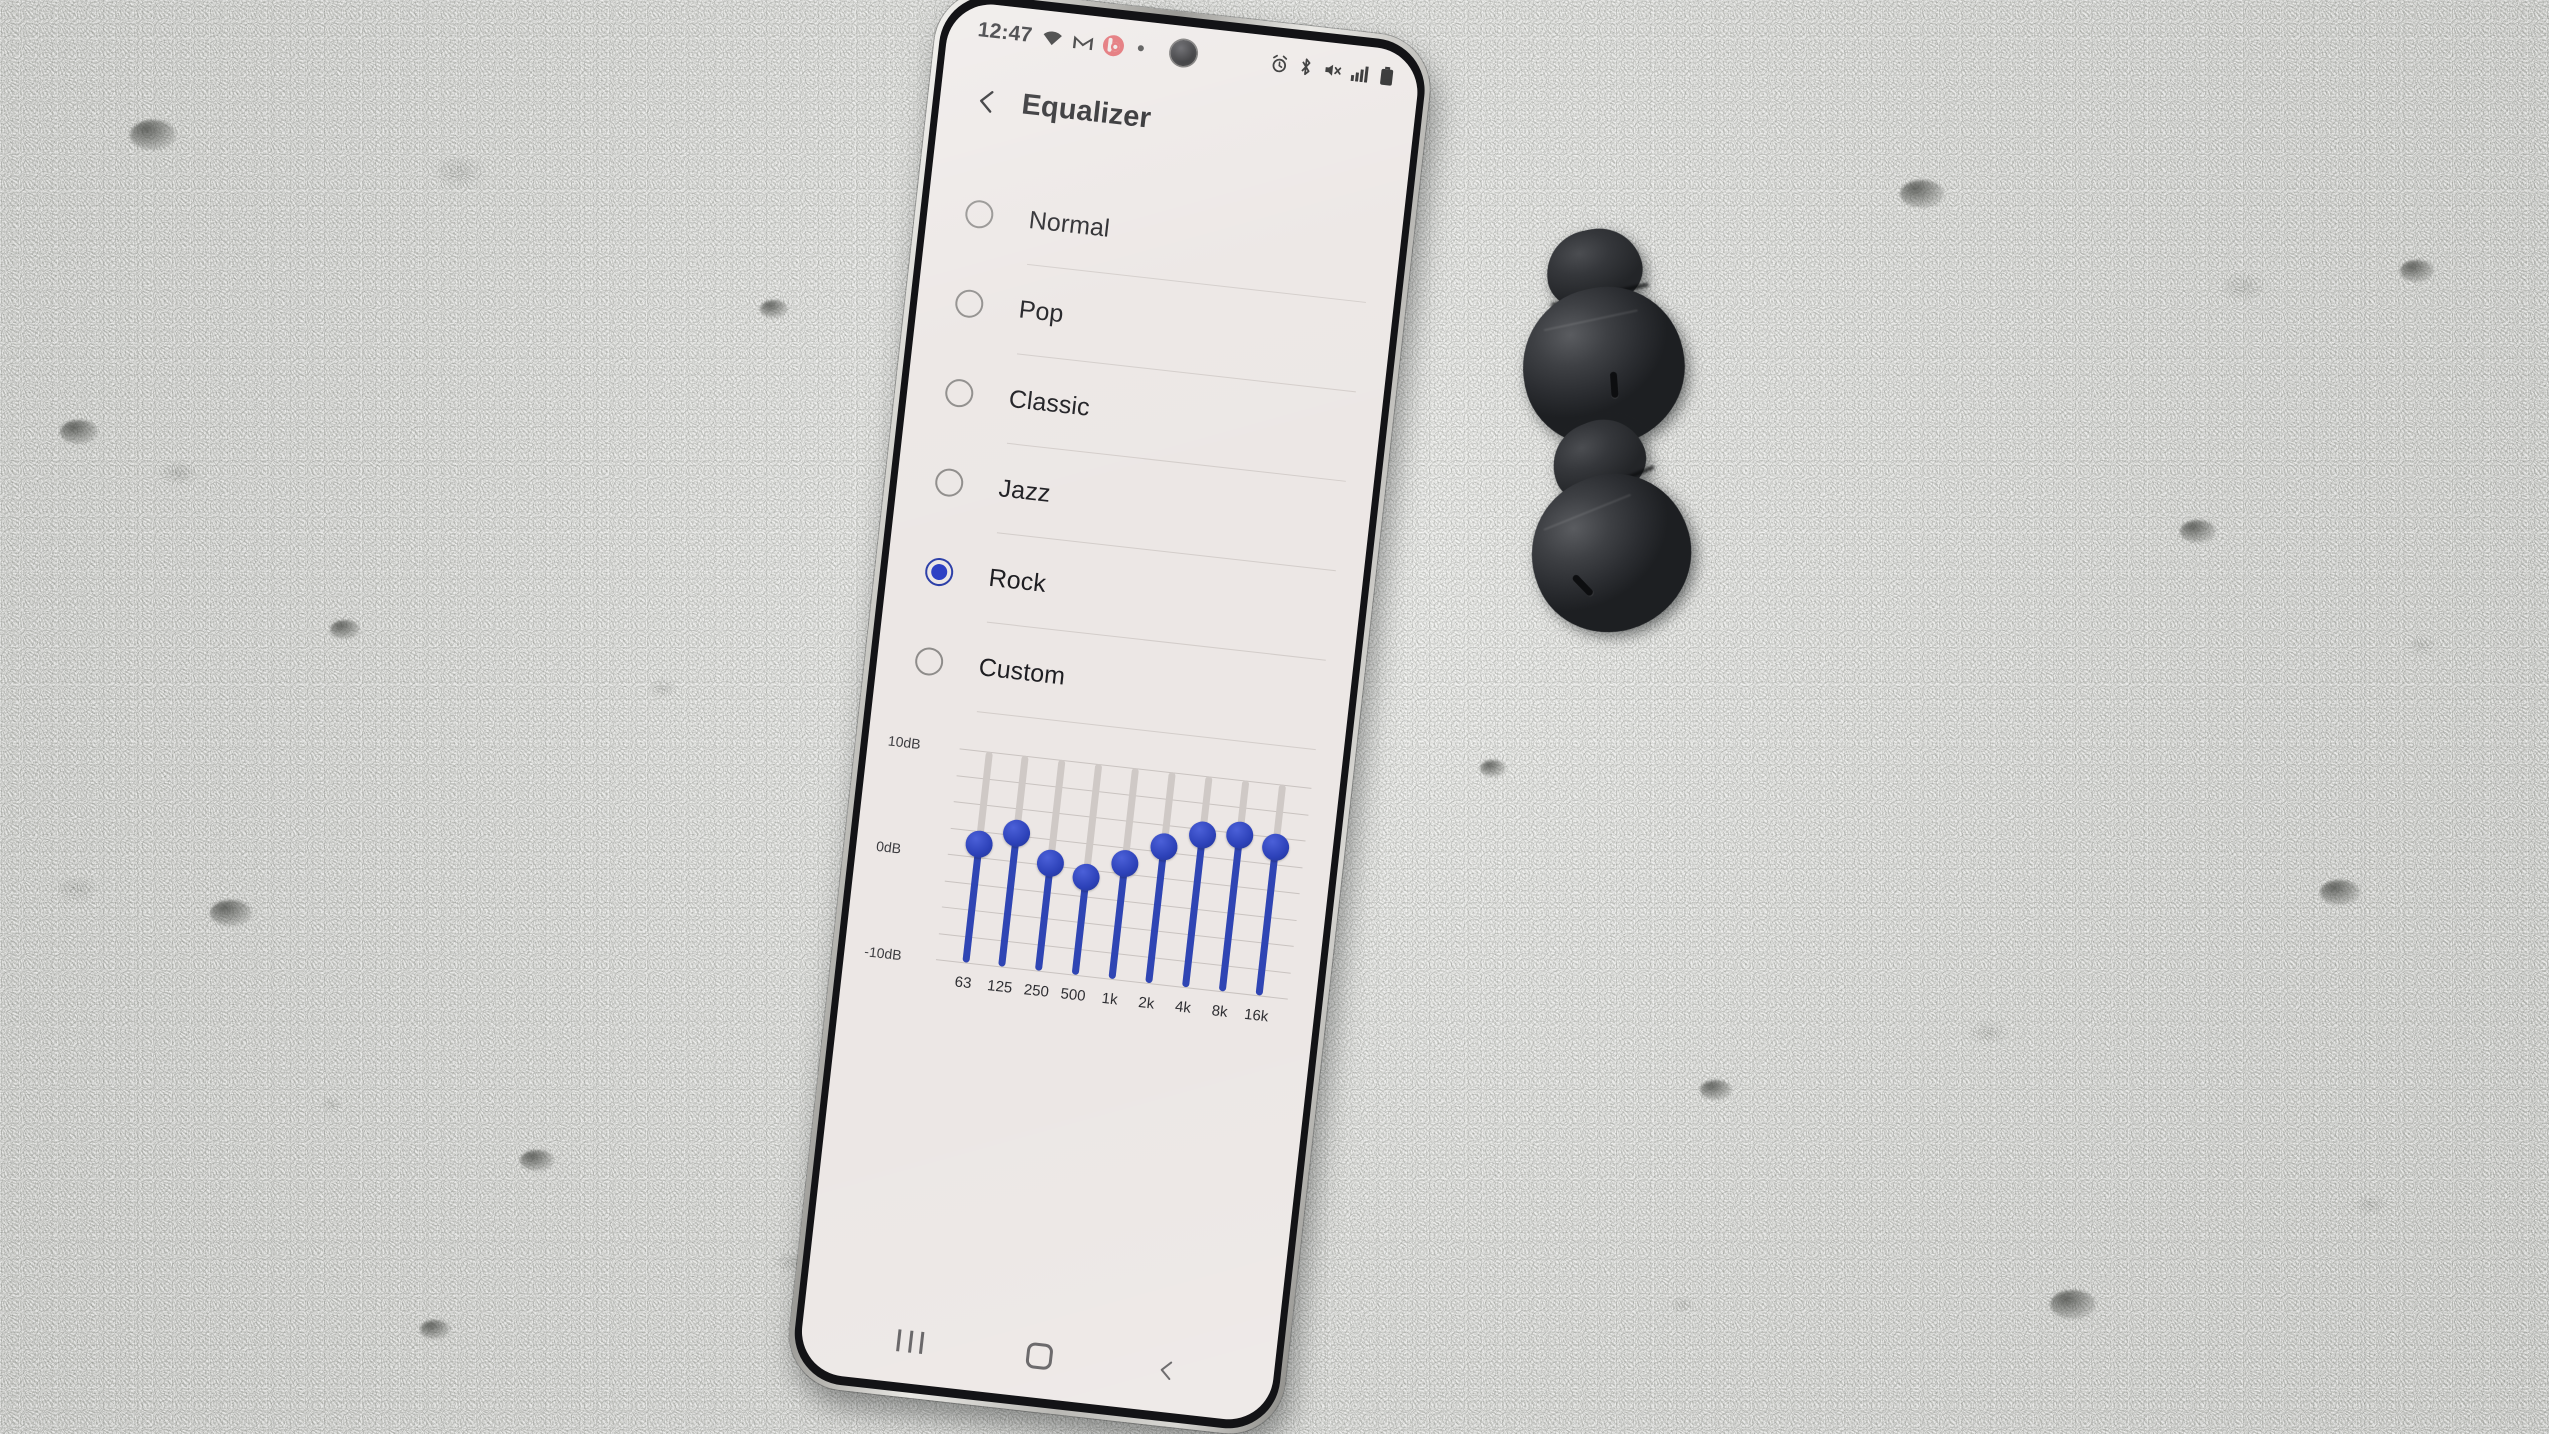 The image size is (2549, 1434). What do you see at coordinates (1239, 835) in the screenshot?
I see `slider-knob-8k` at bounding box center [1239, 835].